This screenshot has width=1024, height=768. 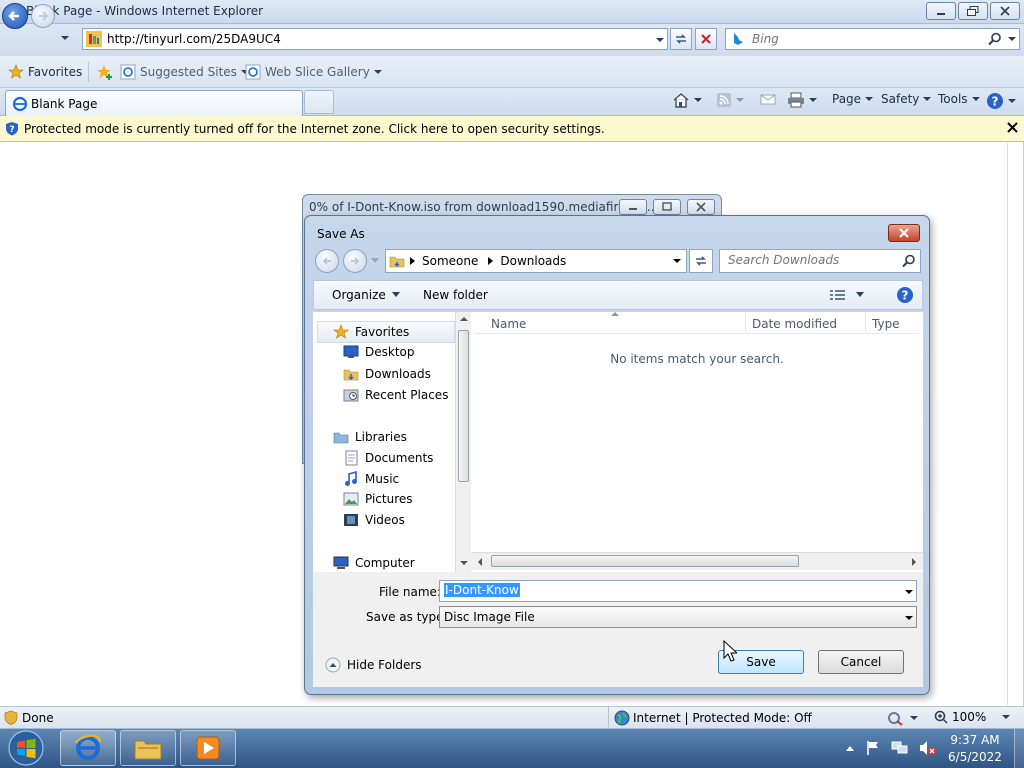 What do you see at coordinates (371, 332) in the screenshot?
I see `nav-favorites: Favorites` at bounding box center [371, 332].